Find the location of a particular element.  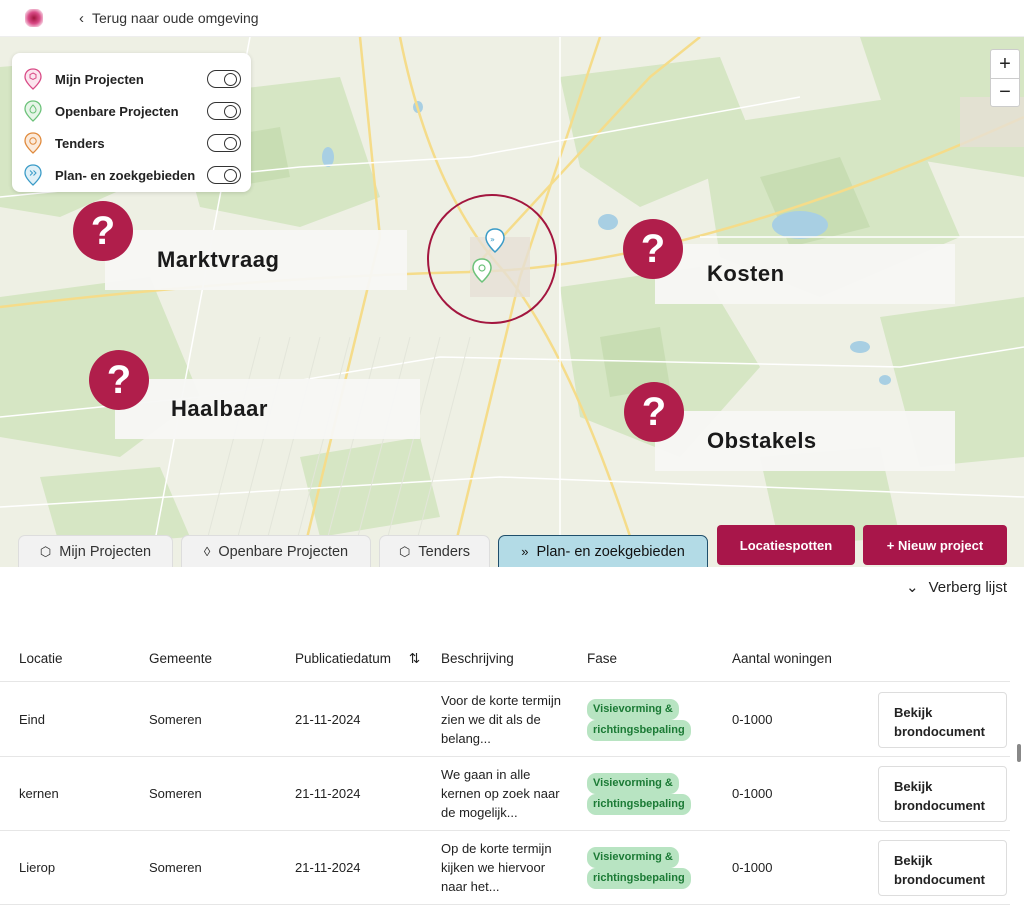

question-card-obstakels: Obstakels is located at coordinates (805, 441).